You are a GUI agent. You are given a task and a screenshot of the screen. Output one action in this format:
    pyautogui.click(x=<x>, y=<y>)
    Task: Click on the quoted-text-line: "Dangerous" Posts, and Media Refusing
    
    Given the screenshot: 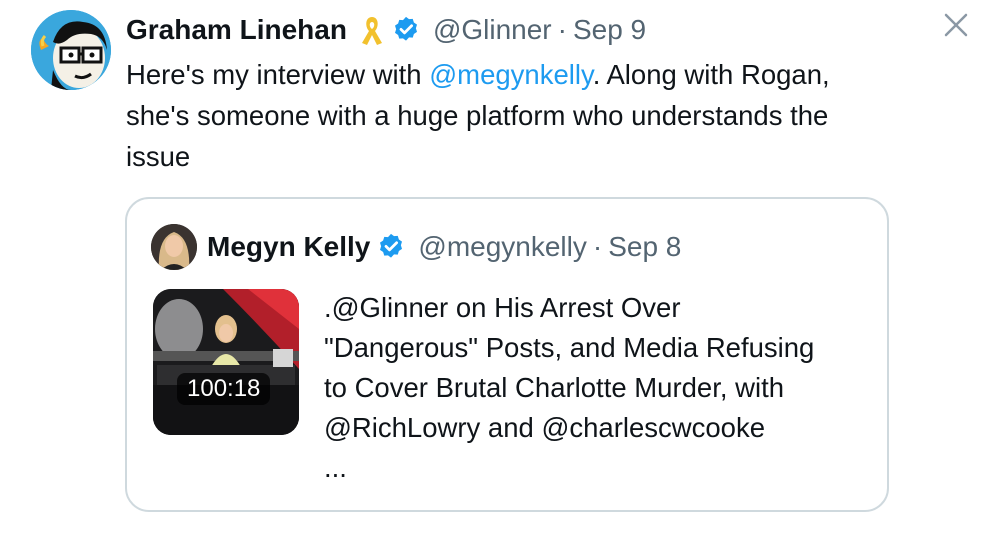 What is the action you would take?
    pyautogui.click(x=569, y=347)
    